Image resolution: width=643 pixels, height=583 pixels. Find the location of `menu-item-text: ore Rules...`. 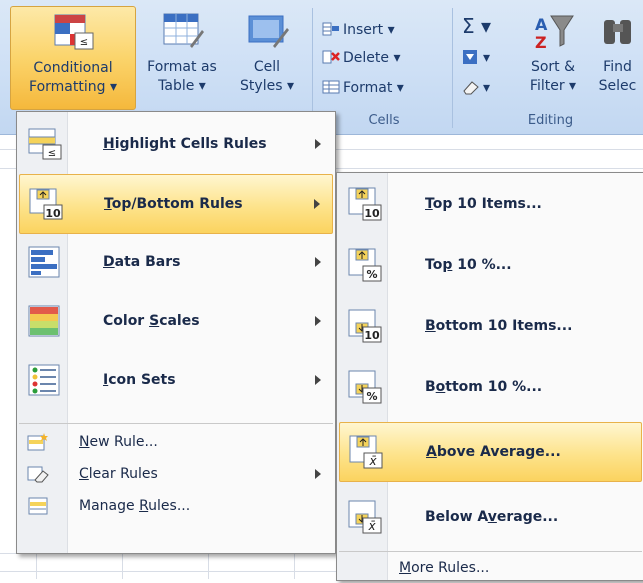

menu-item-text: ore Rules... is located at coordinates (450, 568).